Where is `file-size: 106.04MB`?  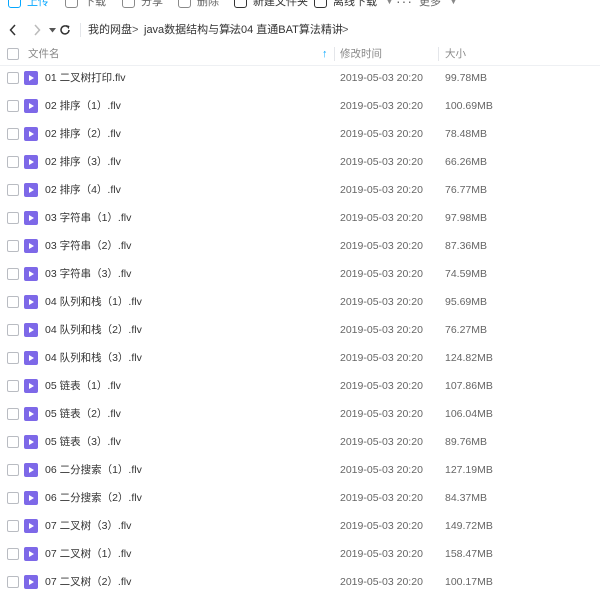 file-size: 106.04MB is located at coordinates (469, 414).